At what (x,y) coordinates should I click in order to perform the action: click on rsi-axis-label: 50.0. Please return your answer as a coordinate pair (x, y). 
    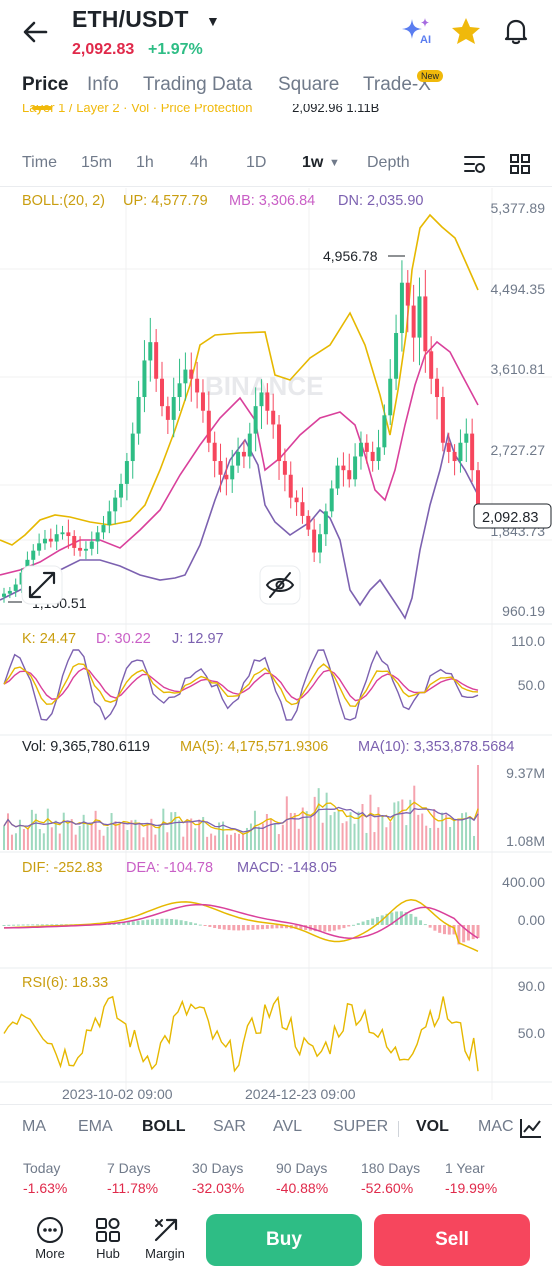
    Looking at the image, I should click on (531, 1033).